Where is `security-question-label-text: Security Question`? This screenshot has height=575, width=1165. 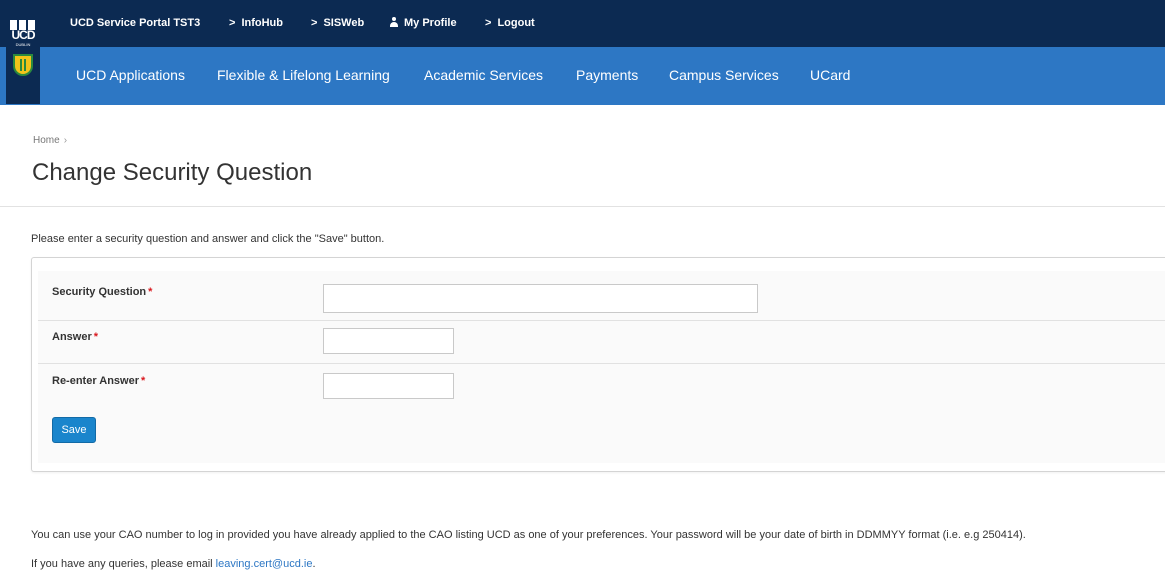 security-question-label-text: Security Question is located at coordinates (99, 292).